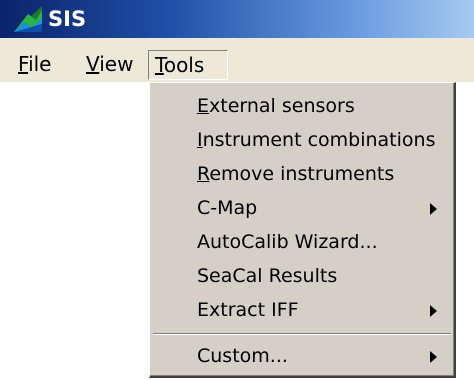  I want to click on menu-item-label: Remove instruments, so click(295, 174).